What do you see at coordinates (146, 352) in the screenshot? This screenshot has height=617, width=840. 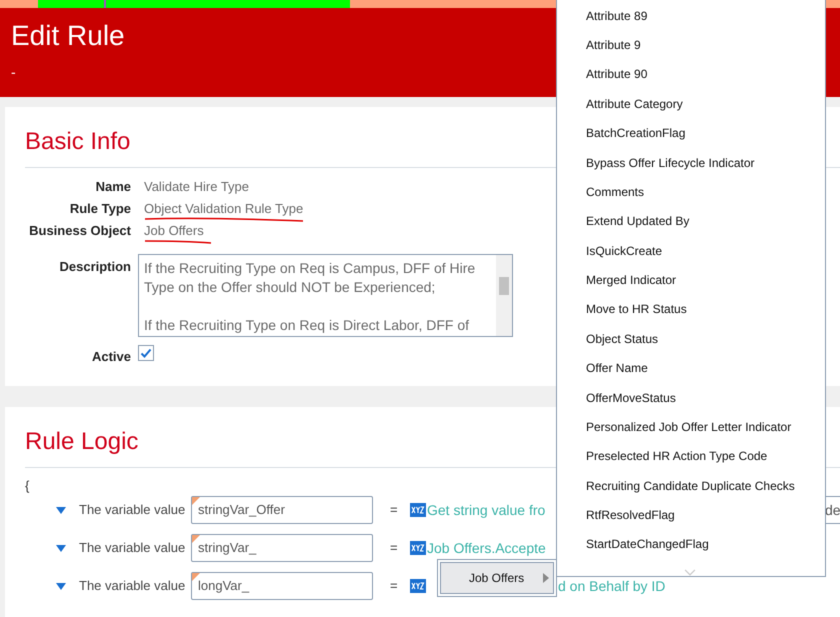 I see `active-checkbox` at bounding box center [146, 352].